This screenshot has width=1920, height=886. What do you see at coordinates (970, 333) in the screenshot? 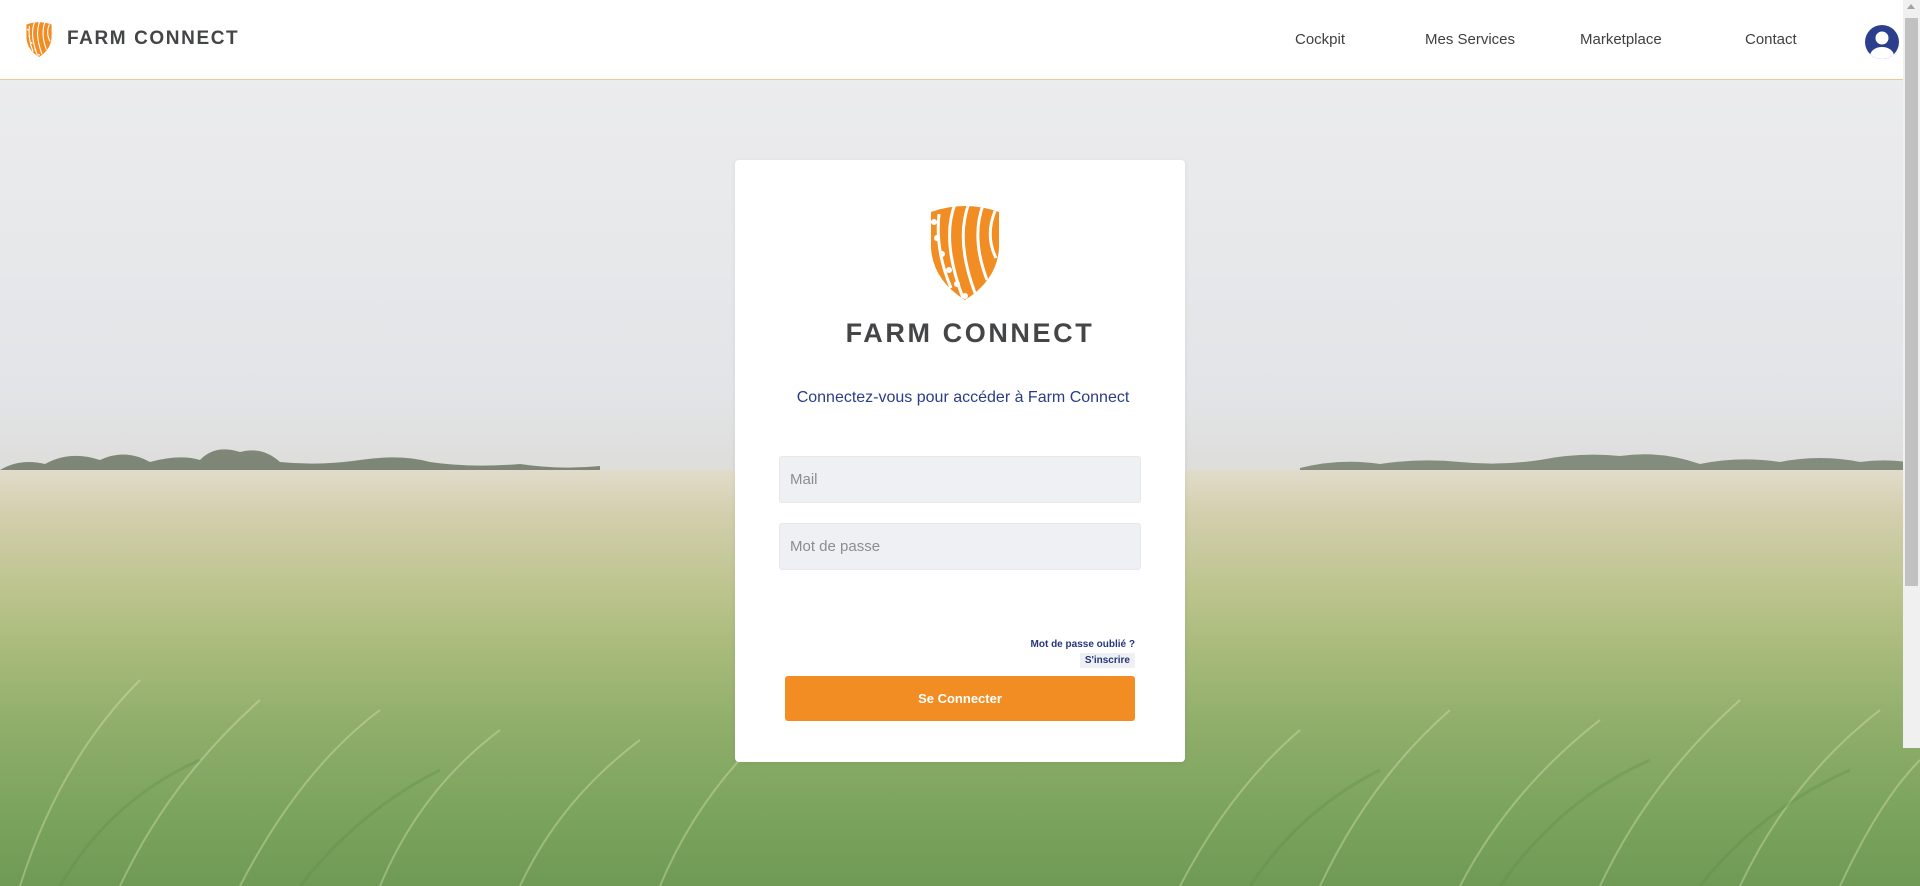
I see `login-brand-name: FARM CONNECT` at bounding box center [970, 333].